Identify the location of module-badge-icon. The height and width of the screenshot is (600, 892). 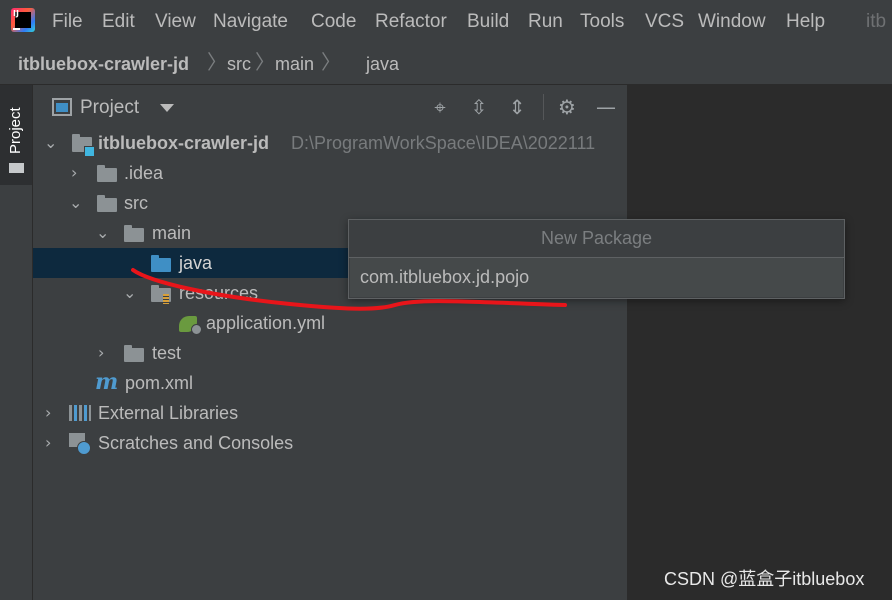
(89, 151).